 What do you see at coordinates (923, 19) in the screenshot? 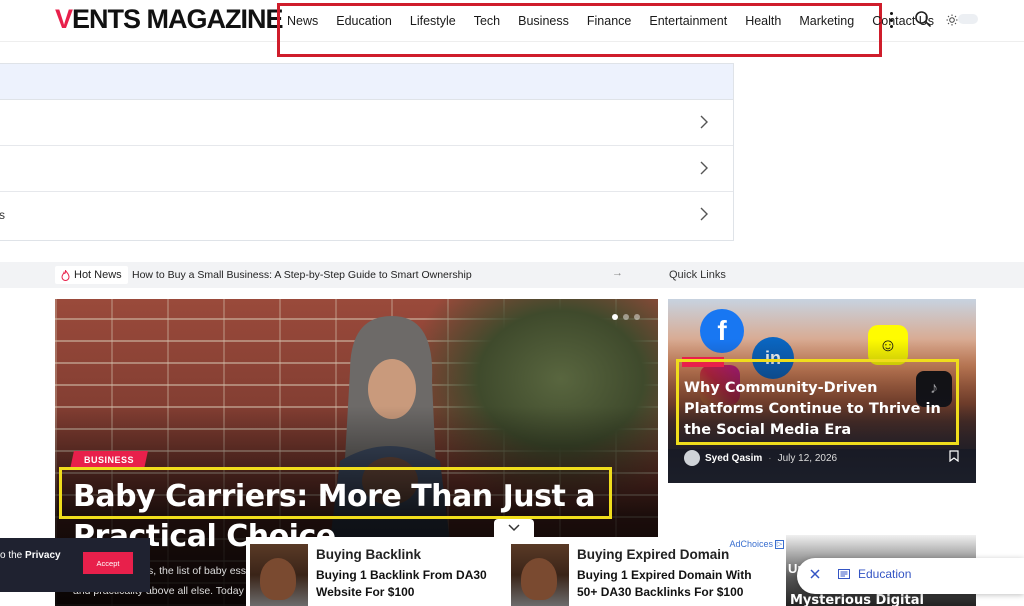
I see `search-icon` at bounding box center [923, 19].